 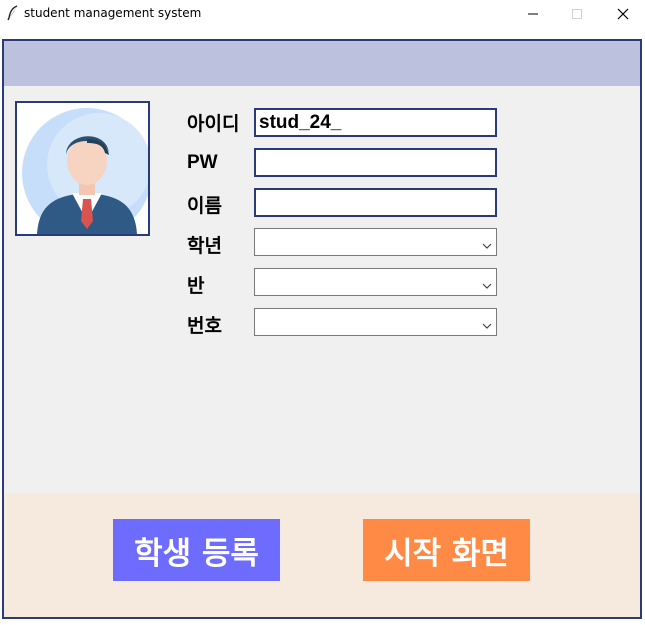 What do you see at coordinates (375, 242) in the screenshot?
I see `grade-select` at bounding box center [375, 242].